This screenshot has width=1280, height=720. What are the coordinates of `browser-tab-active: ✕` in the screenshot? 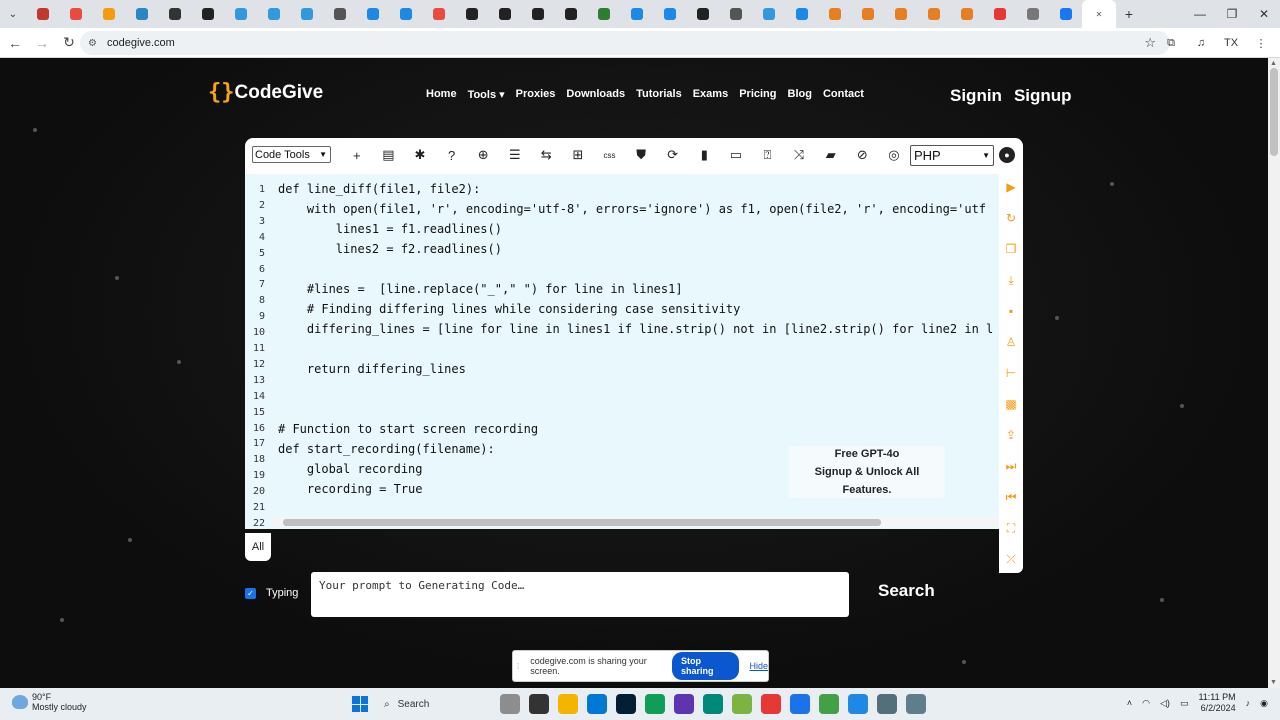 It's located at (1099, 14).